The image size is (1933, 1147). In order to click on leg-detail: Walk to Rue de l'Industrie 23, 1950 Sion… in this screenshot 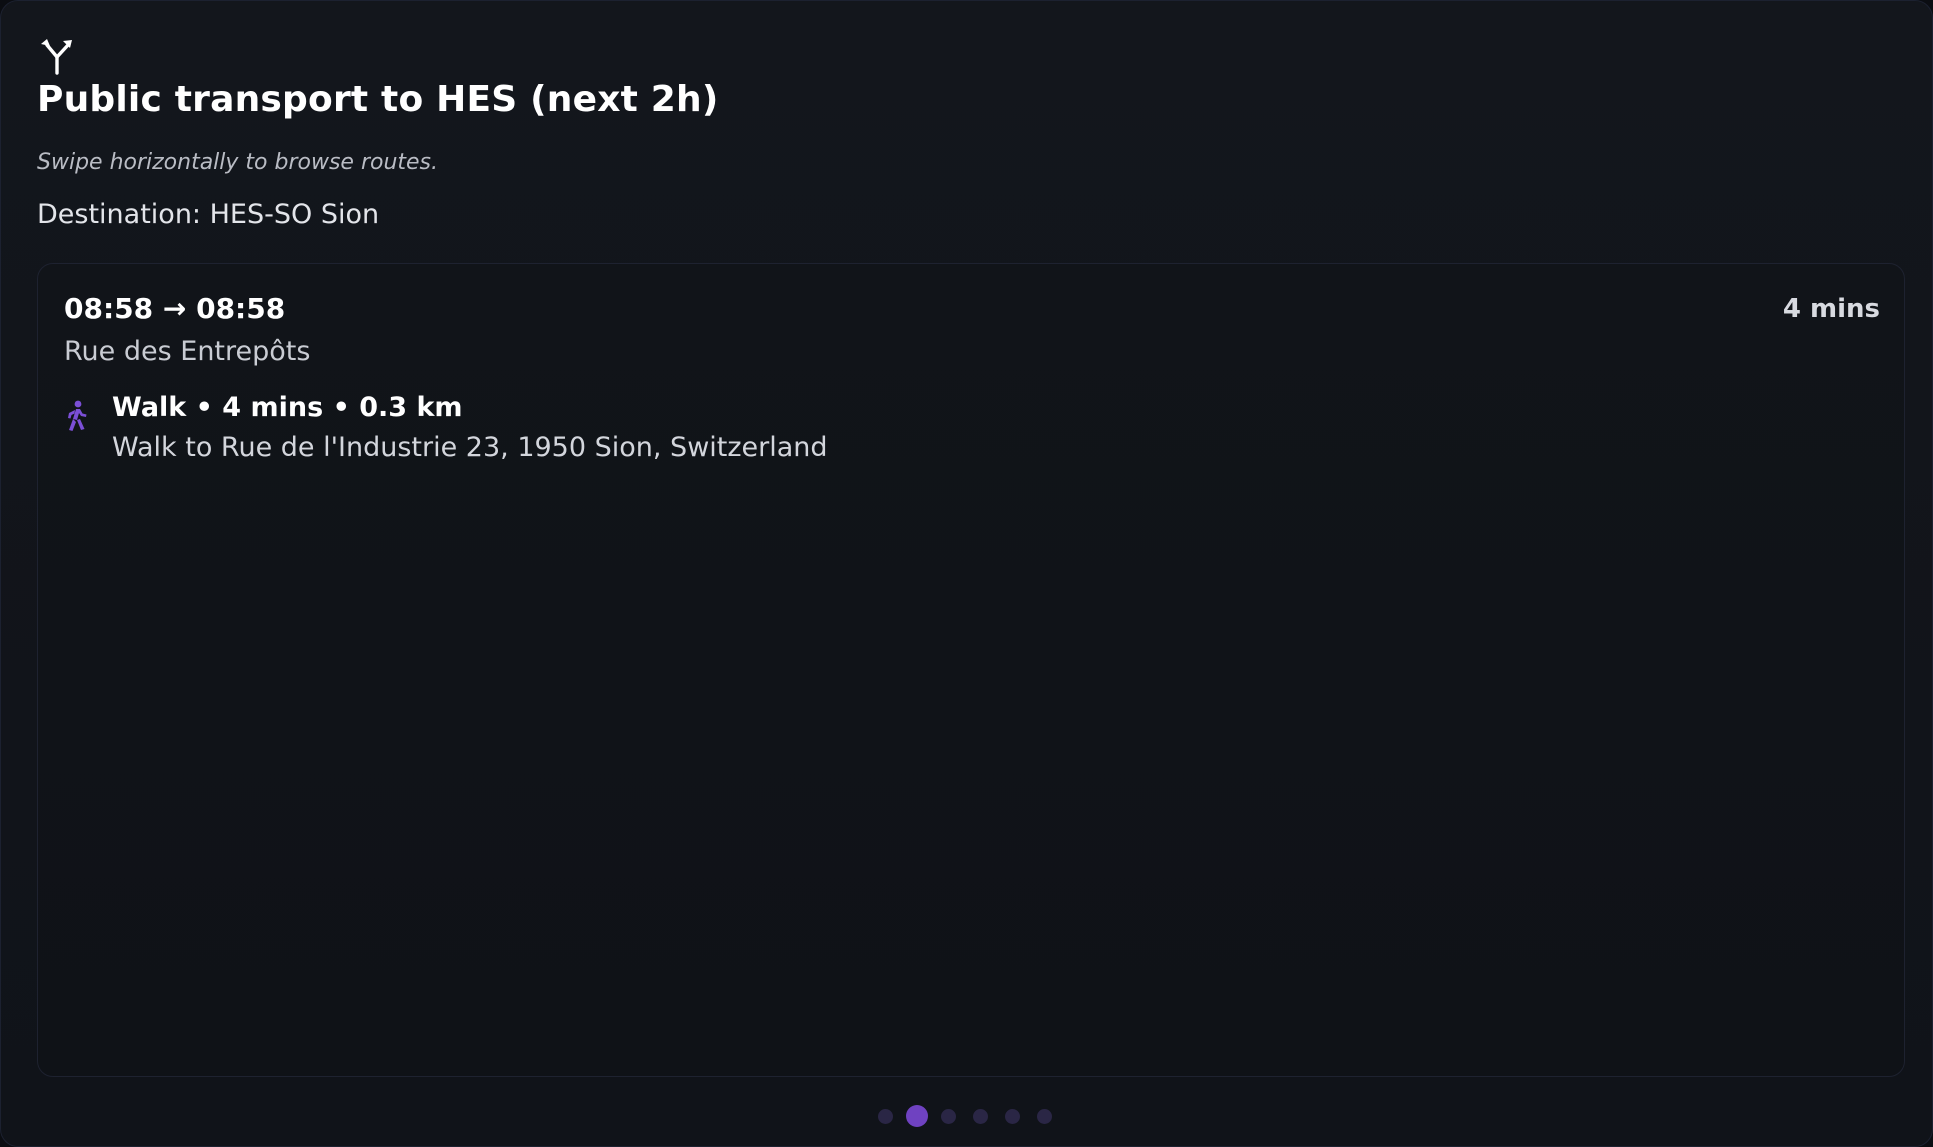, I will do `click(470, 447)`.